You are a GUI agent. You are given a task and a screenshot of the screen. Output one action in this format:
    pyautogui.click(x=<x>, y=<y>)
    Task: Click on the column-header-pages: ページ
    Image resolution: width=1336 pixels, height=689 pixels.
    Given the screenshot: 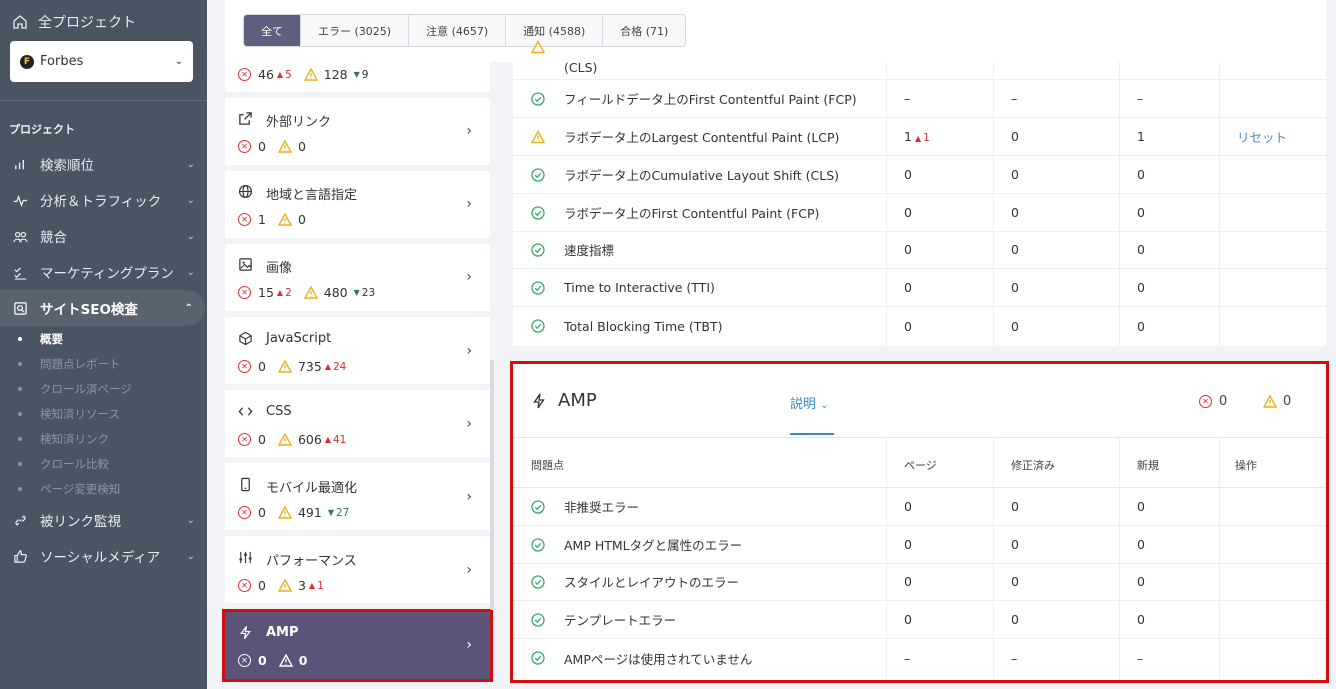 What is the action you would take?
    pyautogui.click(x=920, y=465)
    